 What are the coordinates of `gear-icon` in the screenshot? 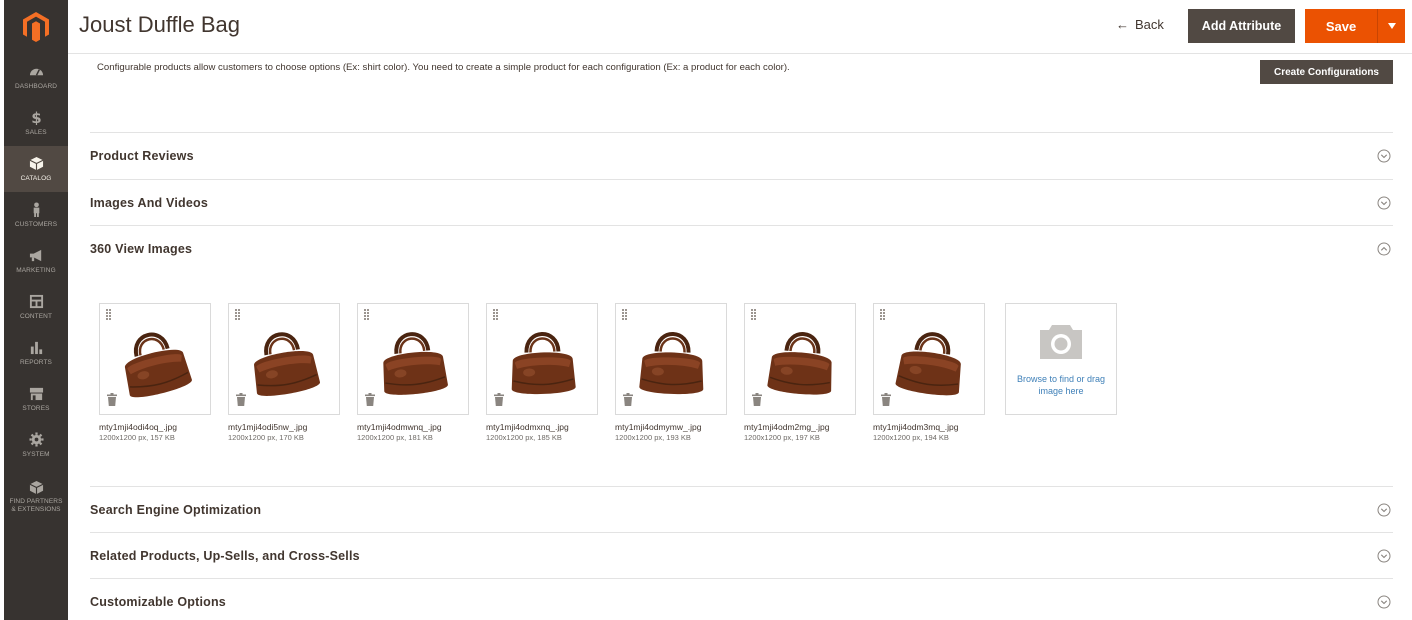 It's located at (36, 440).